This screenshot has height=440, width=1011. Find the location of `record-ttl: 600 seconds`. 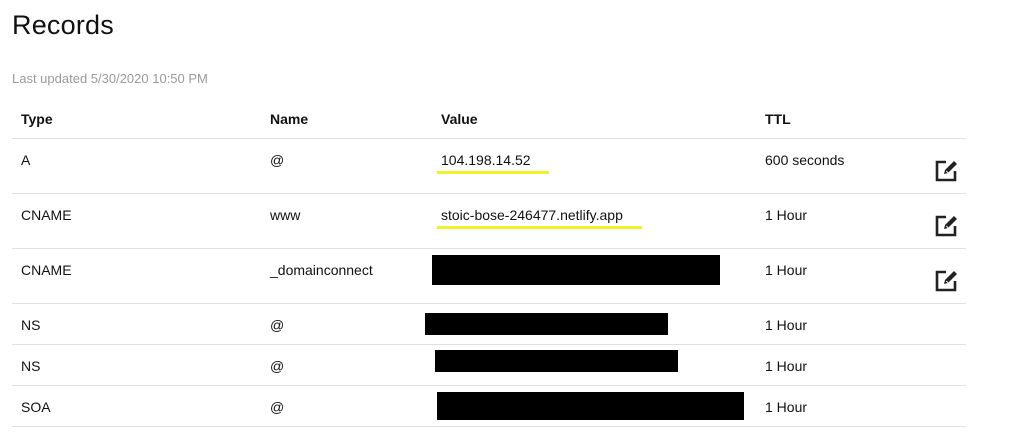

record-ttl: 600 seconds is located at coordinates (805, 160).